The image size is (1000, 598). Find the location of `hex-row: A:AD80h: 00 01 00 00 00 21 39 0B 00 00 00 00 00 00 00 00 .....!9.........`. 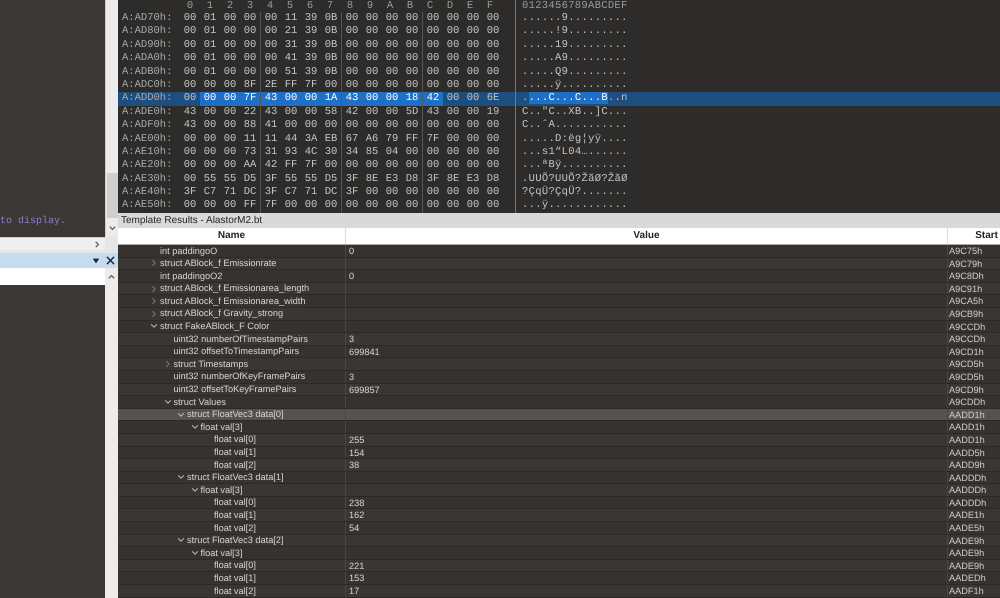

hex-row: A:AD80h: 00 01 00 00 00 21 39 0B 00 00 00 00 00 00 00 00 .....!9......... is located at coordinates (559, 32).